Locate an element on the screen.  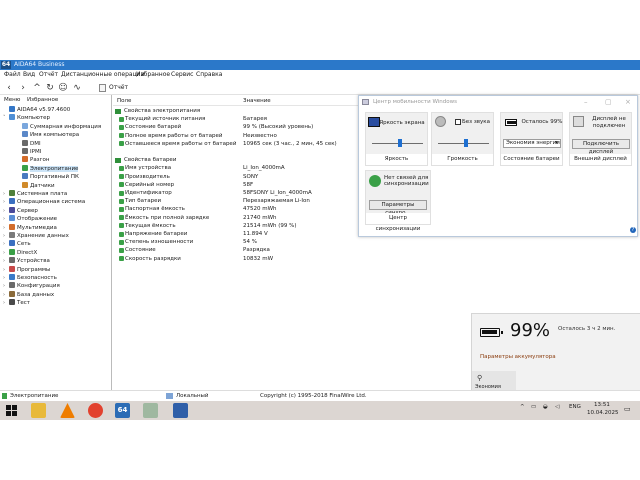
tree-item: › Безопасность is located at coordinates (30, 278).